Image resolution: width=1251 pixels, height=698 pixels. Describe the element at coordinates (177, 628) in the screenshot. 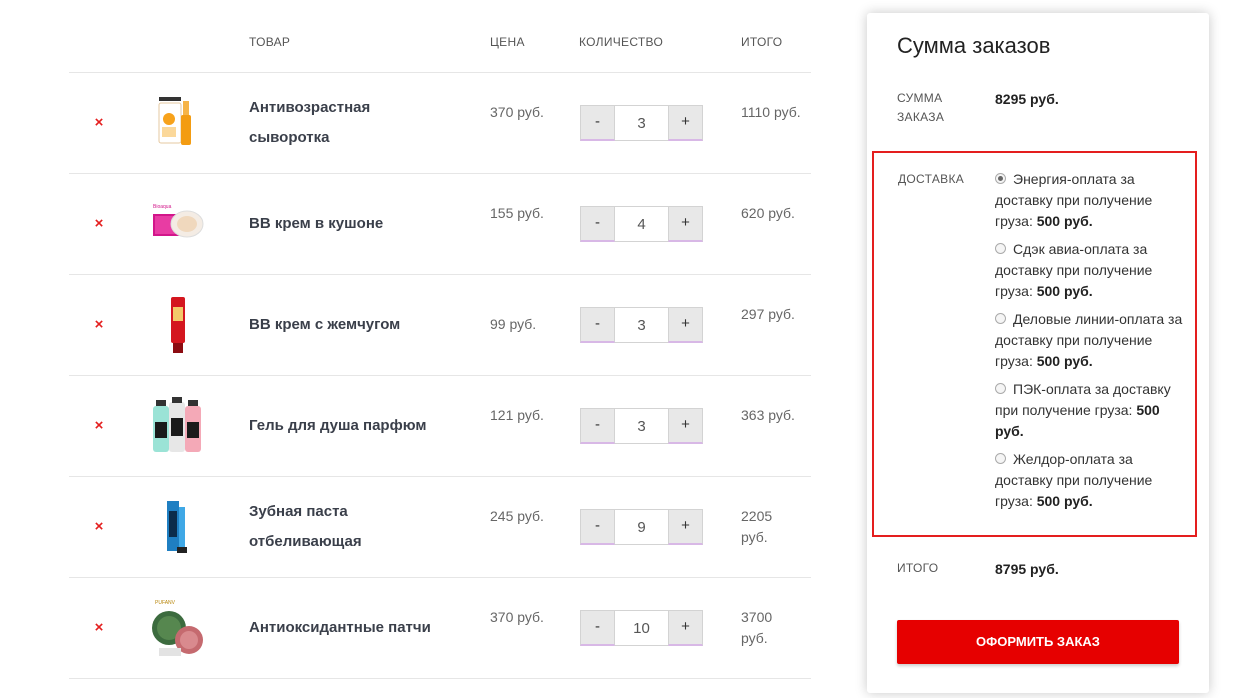

I see `product-image: PUFANV` at that location.